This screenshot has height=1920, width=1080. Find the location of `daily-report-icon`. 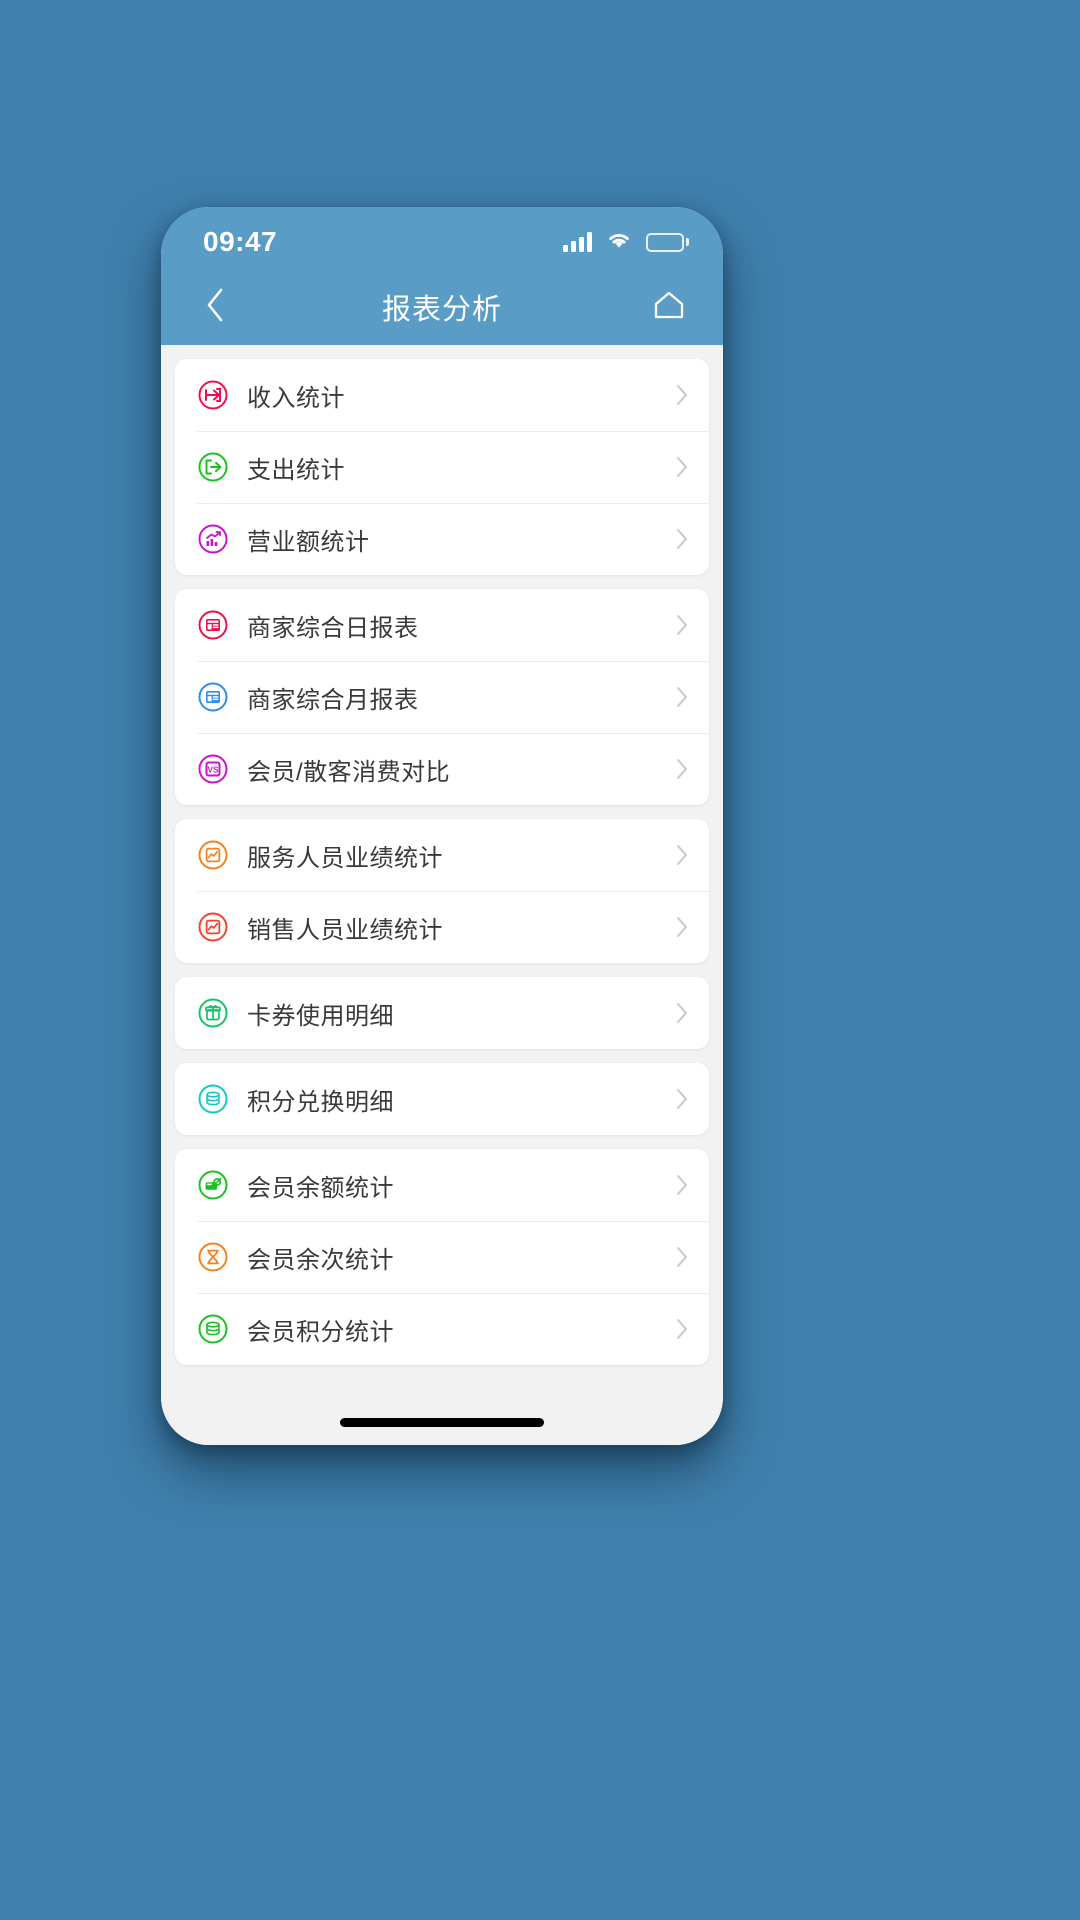

daily-report-icon is located at coordinates (213, 625).